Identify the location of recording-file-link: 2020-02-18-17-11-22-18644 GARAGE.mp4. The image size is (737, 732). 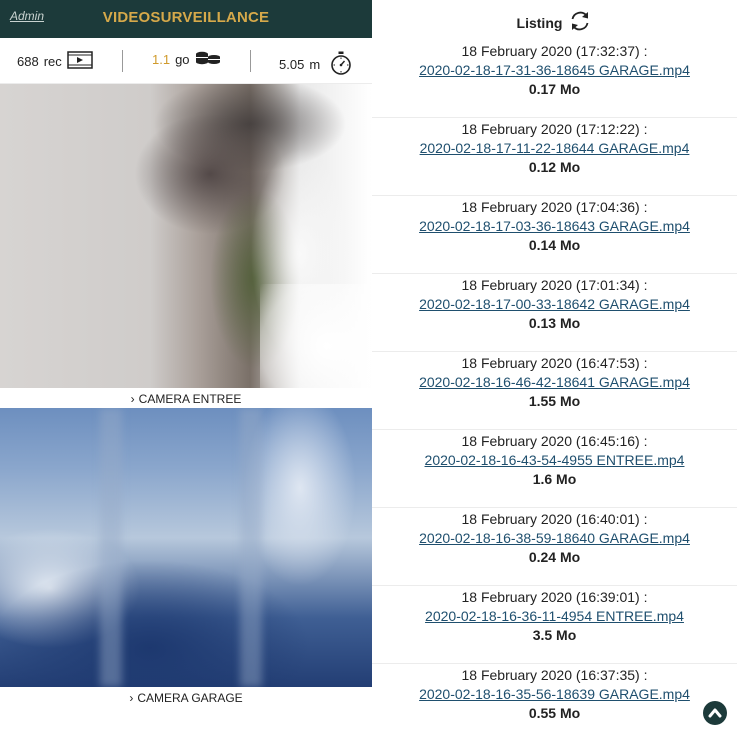
(555, 148).